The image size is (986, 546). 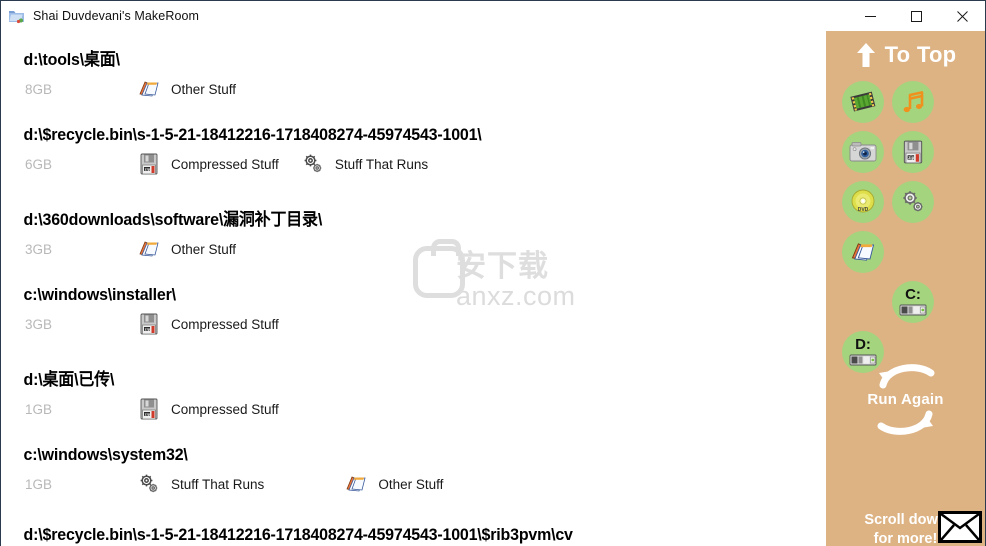 I want to click on list-item: d:\桌面\已传\ 1GB zip Compressed Stuff, so click(x=413, y=393).